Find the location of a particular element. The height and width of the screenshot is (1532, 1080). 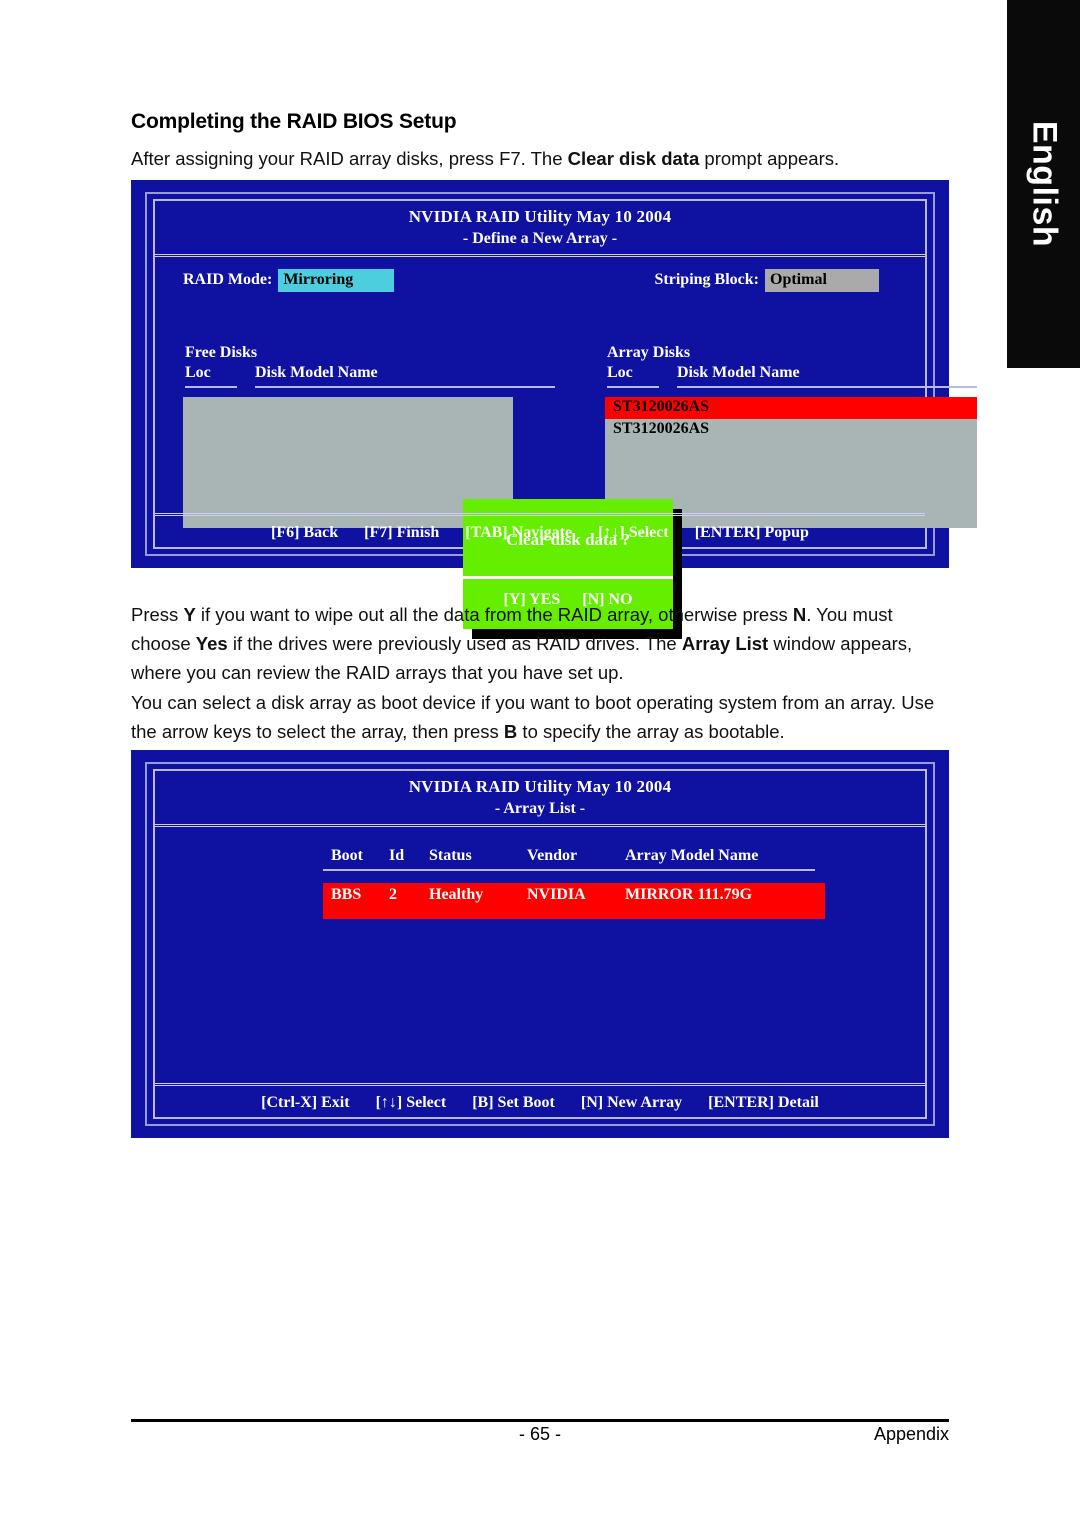

bios2-key-arrows-select: [↑↓] Select is located at coordinates (411, 1102).